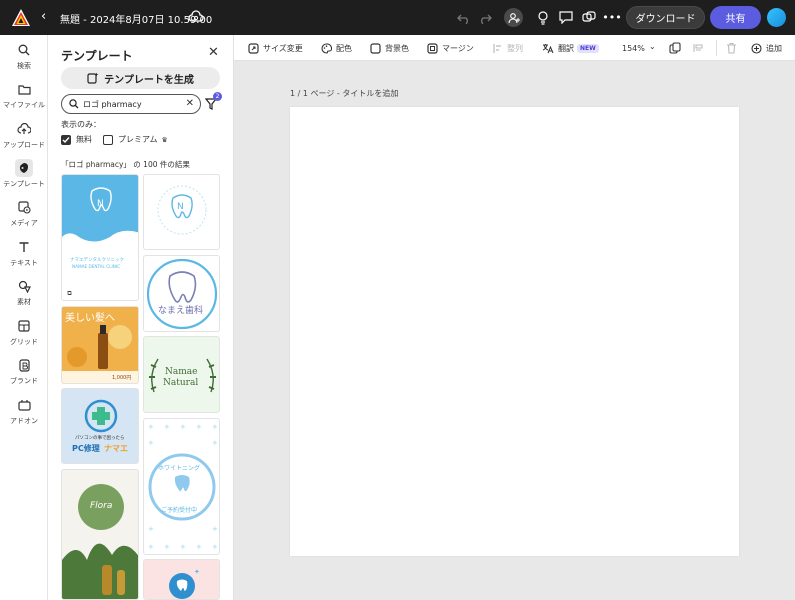 This screenshot has width=795, height=600. Describe the element at coordinates (458, 48) in the screenshot. I see `margin-label: マージン` at that location.